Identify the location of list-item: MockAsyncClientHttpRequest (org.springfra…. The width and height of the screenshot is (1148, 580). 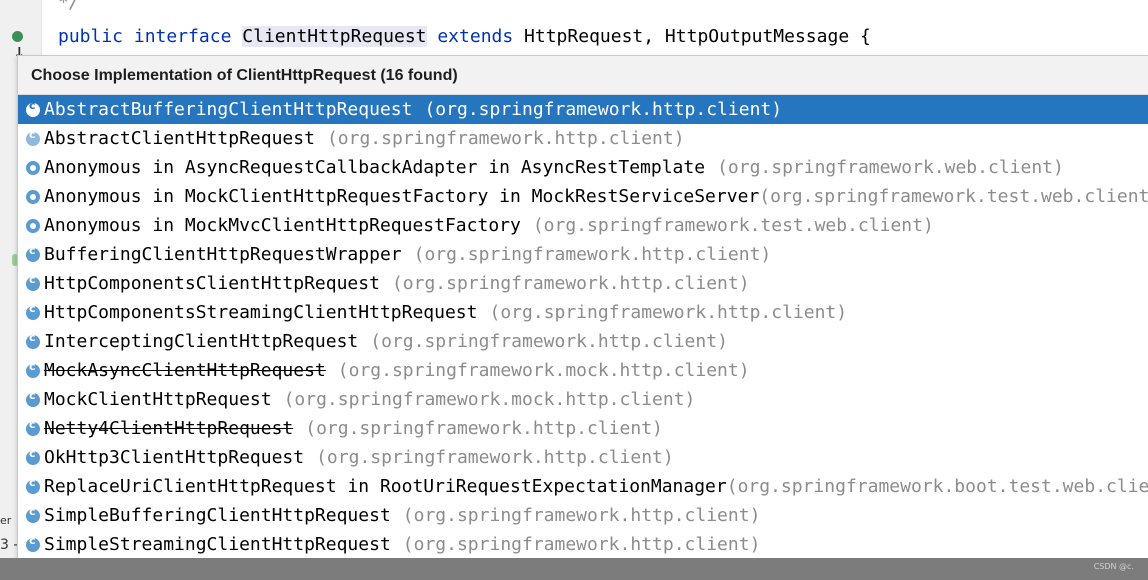
(583, 370).